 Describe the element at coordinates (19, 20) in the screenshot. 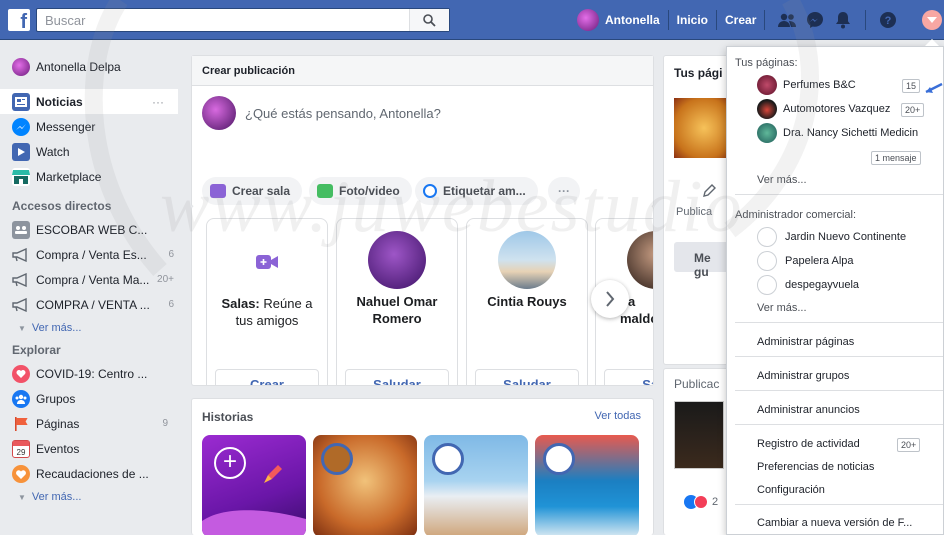

I see `facebook-logo: f` at that location.